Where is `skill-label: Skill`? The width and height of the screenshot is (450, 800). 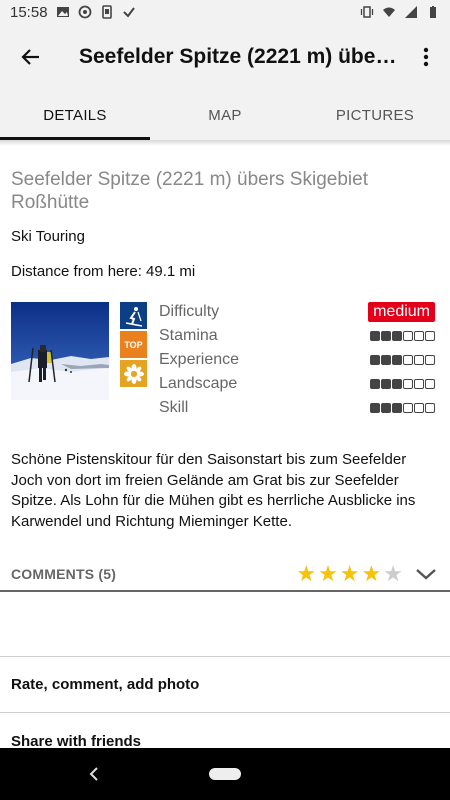
skill-label: Skill is located at coordinates (174, 407).